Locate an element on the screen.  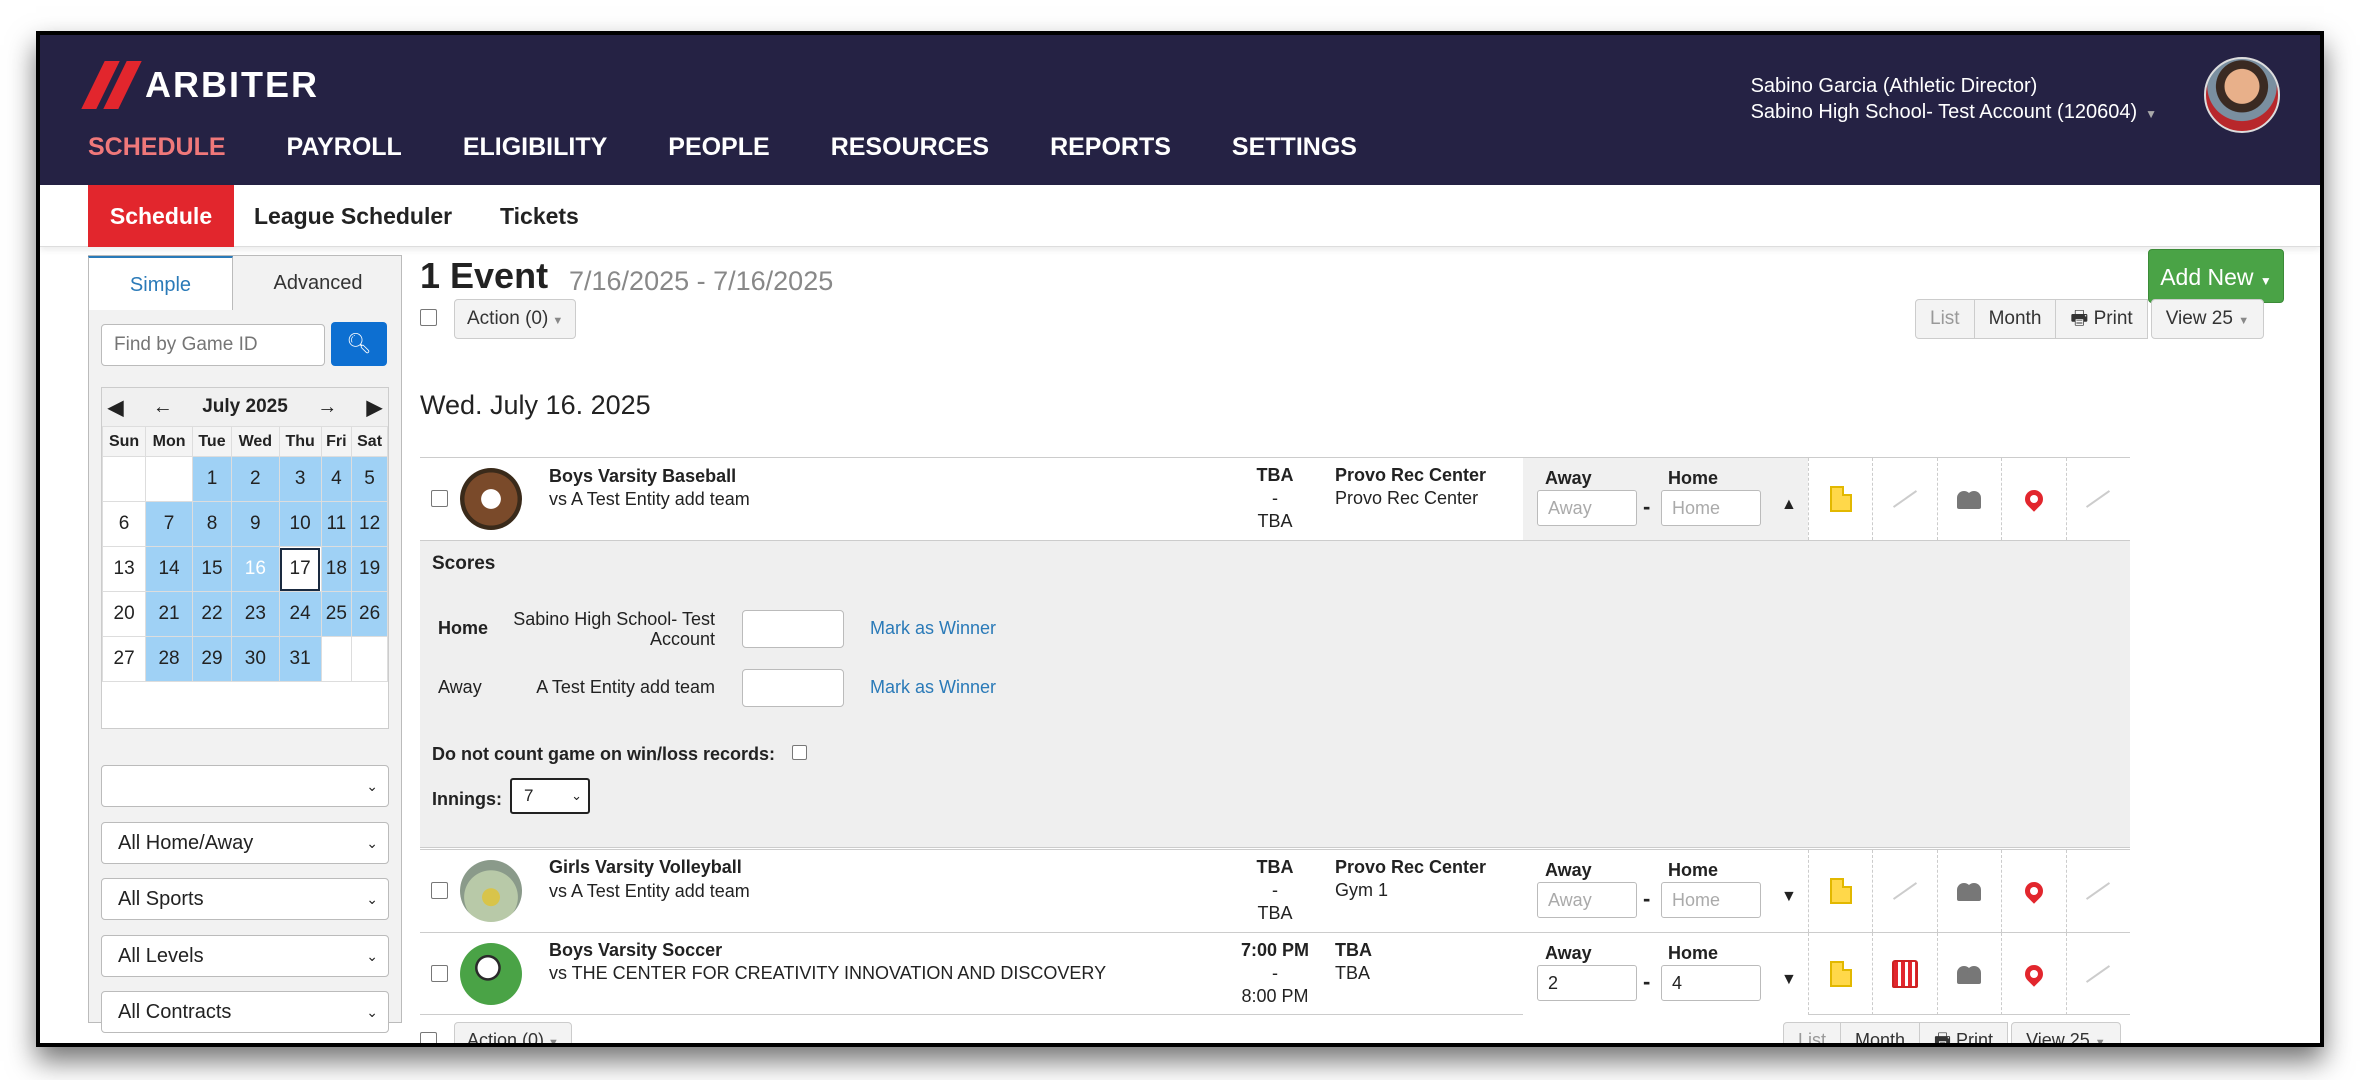
calendar-day: 13 is located at coordinates (124, 569).